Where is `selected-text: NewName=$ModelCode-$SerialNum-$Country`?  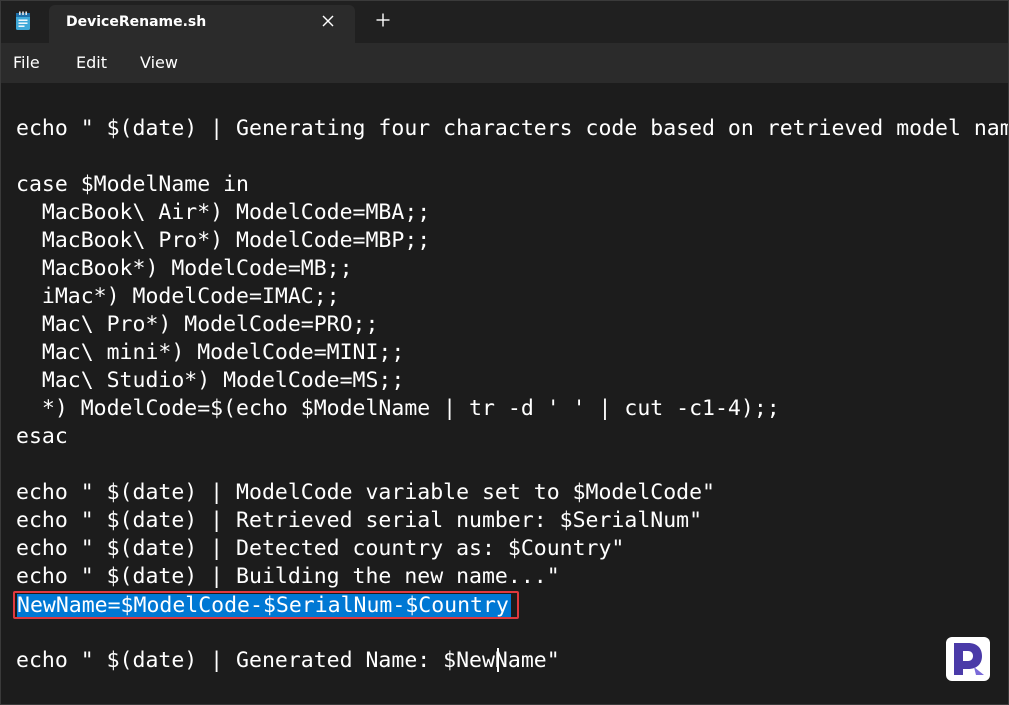 selected-text: NewName=$ModelCode-$SerialNum-$Country is located at coordinates (264, 605).